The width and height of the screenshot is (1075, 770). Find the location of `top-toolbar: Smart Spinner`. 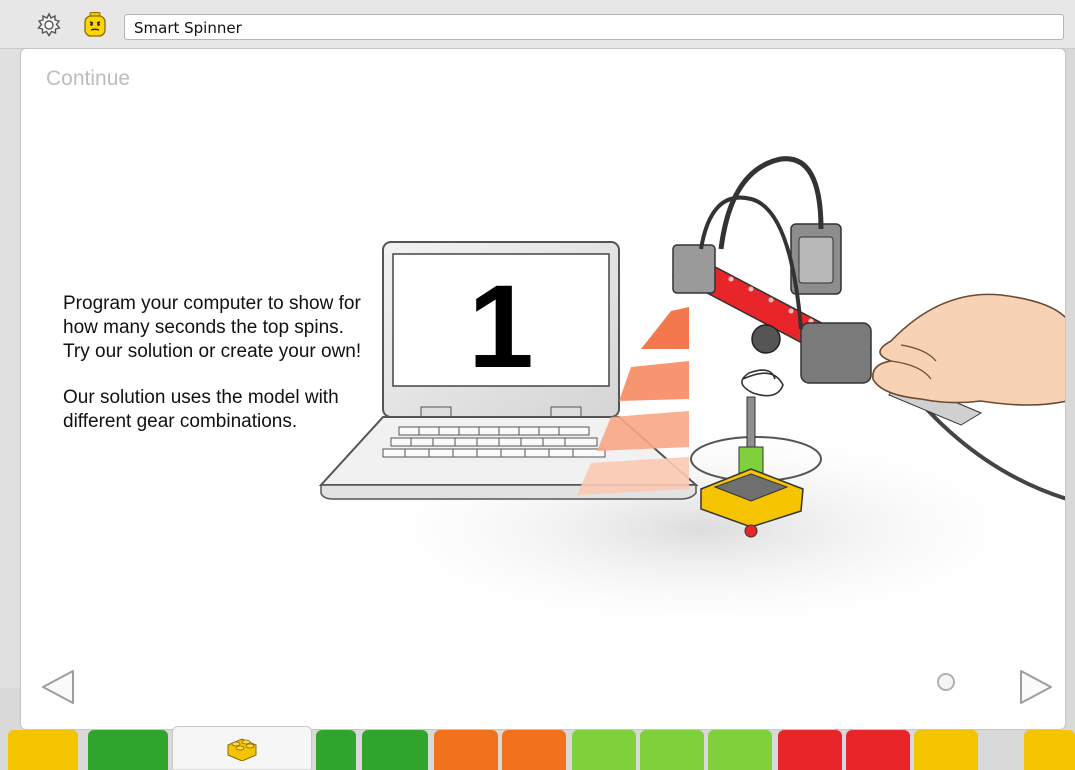

top-toolbar: Smart Spinner is located at coordinates (537, 24).